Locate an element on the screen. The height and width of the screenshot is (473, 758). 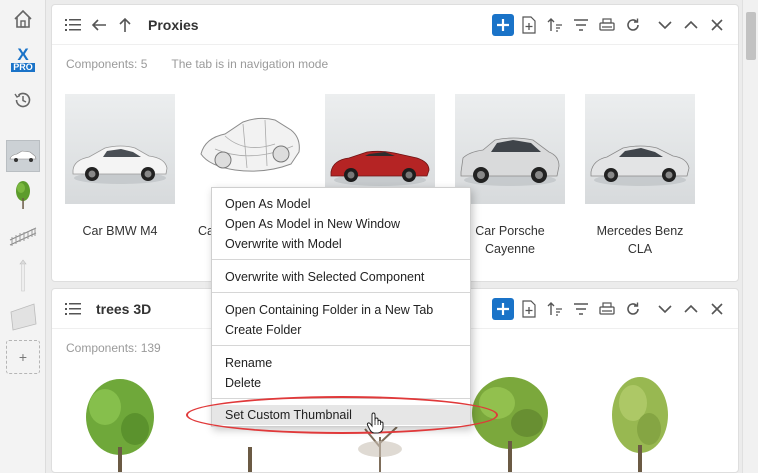
add-library-button: + is located at coordinates (23, 357).